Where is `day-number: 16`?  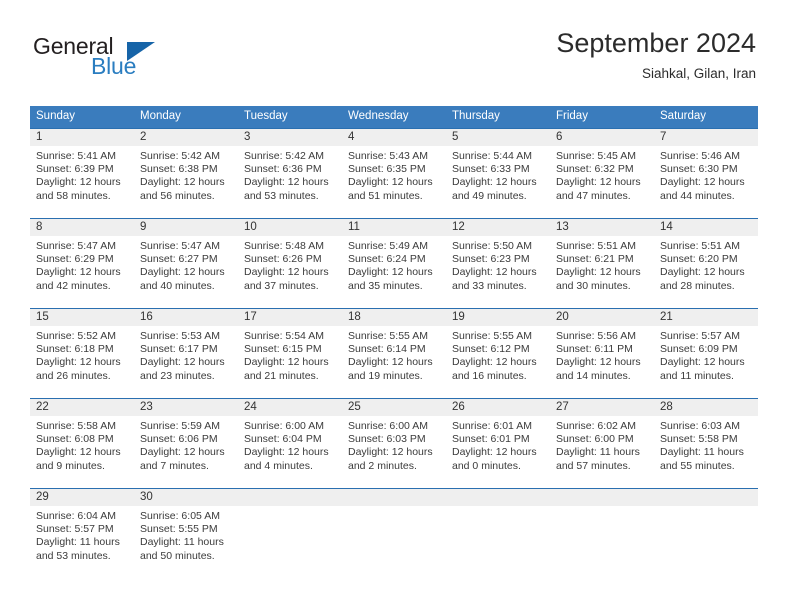 day-number: 16 is located at coordinates (186, 317).